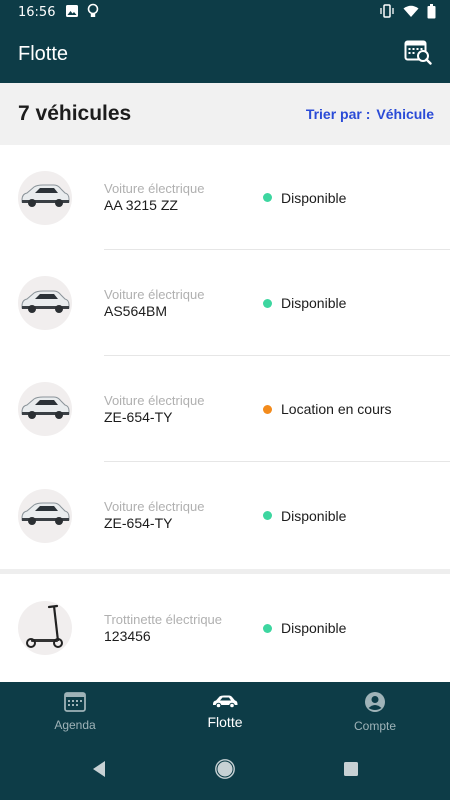  I want to click on status-left-icons, so click(82, 12).